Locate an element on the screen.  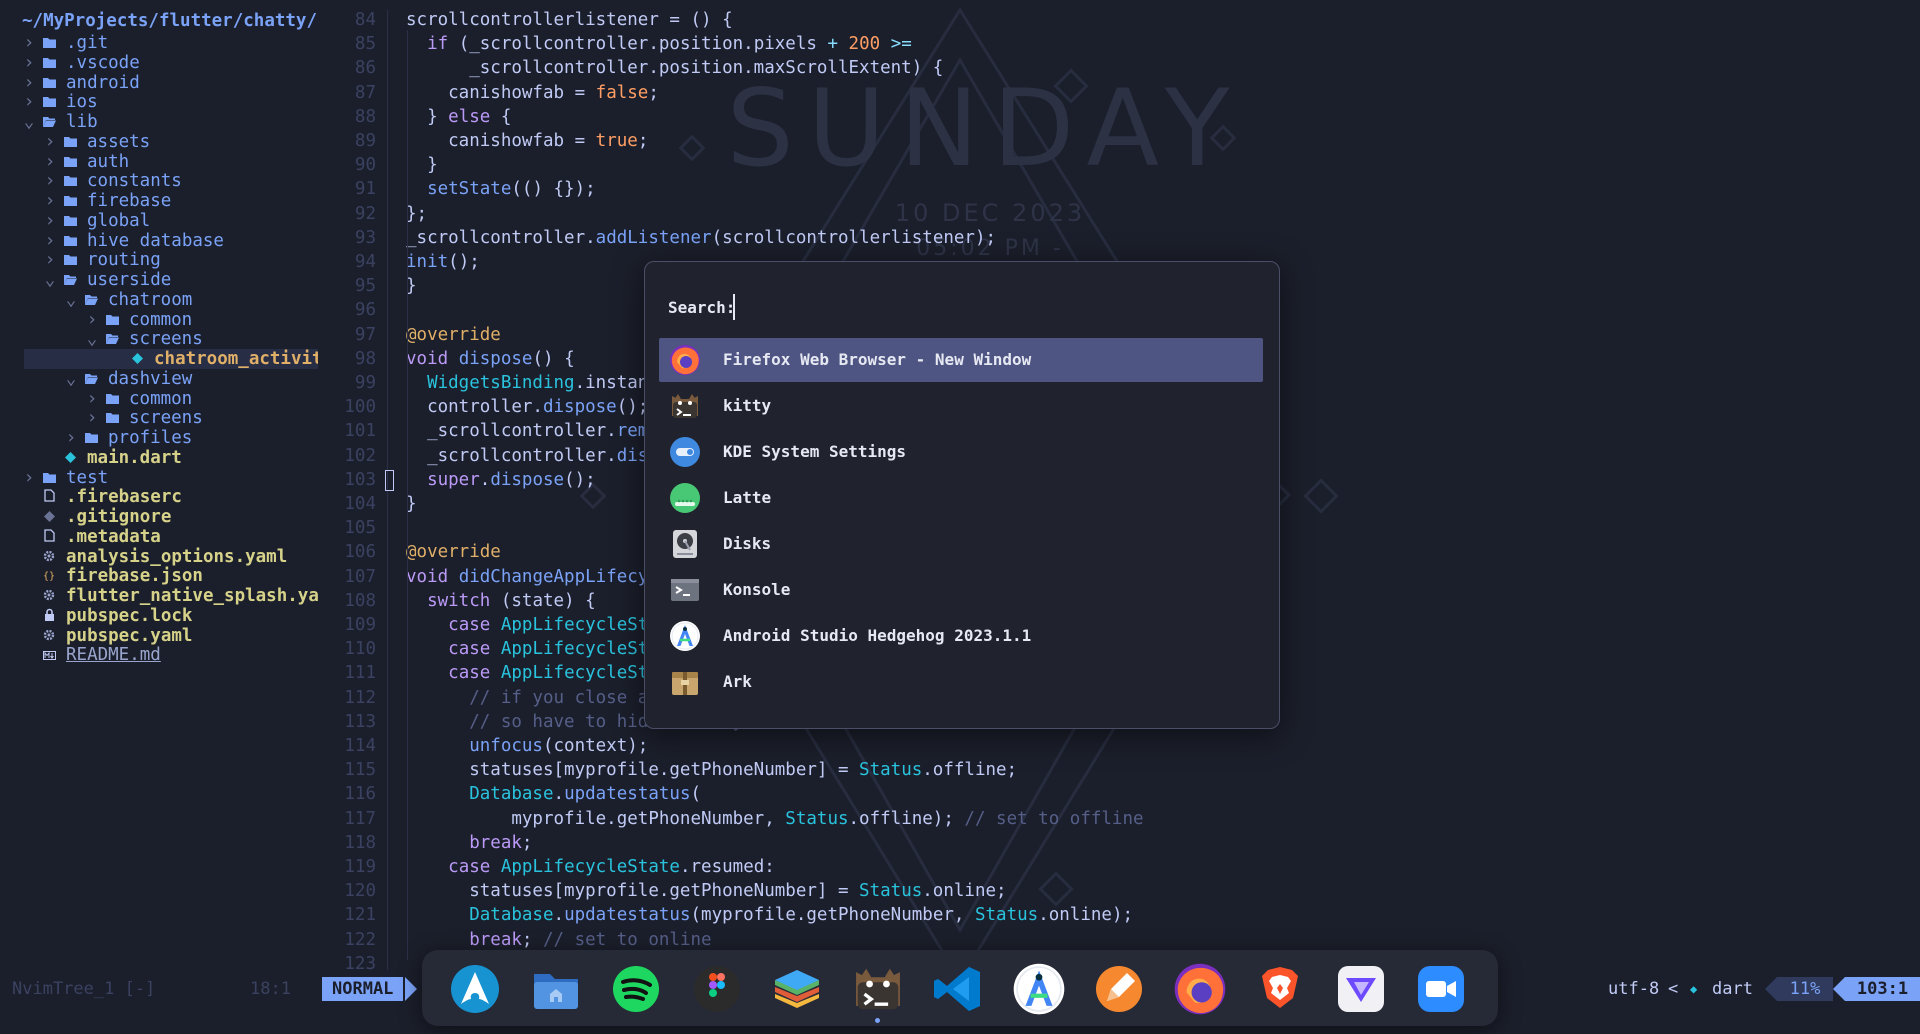
line-number: 123 is located at coordinates (360, 963).